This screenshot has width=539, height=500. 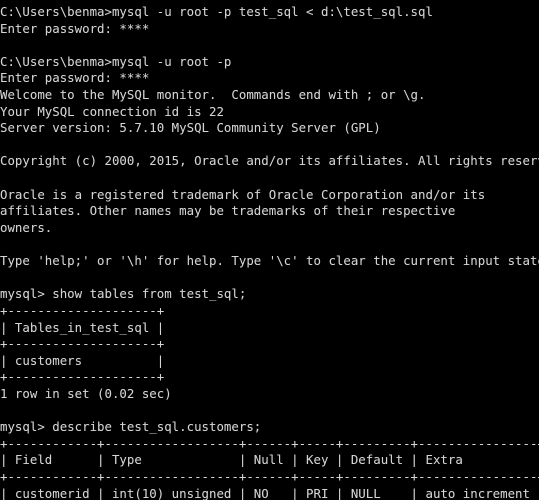 I want to click on terminal-line: C:\Users\benma>mysql -u root -p, so click(x=116, y=61).